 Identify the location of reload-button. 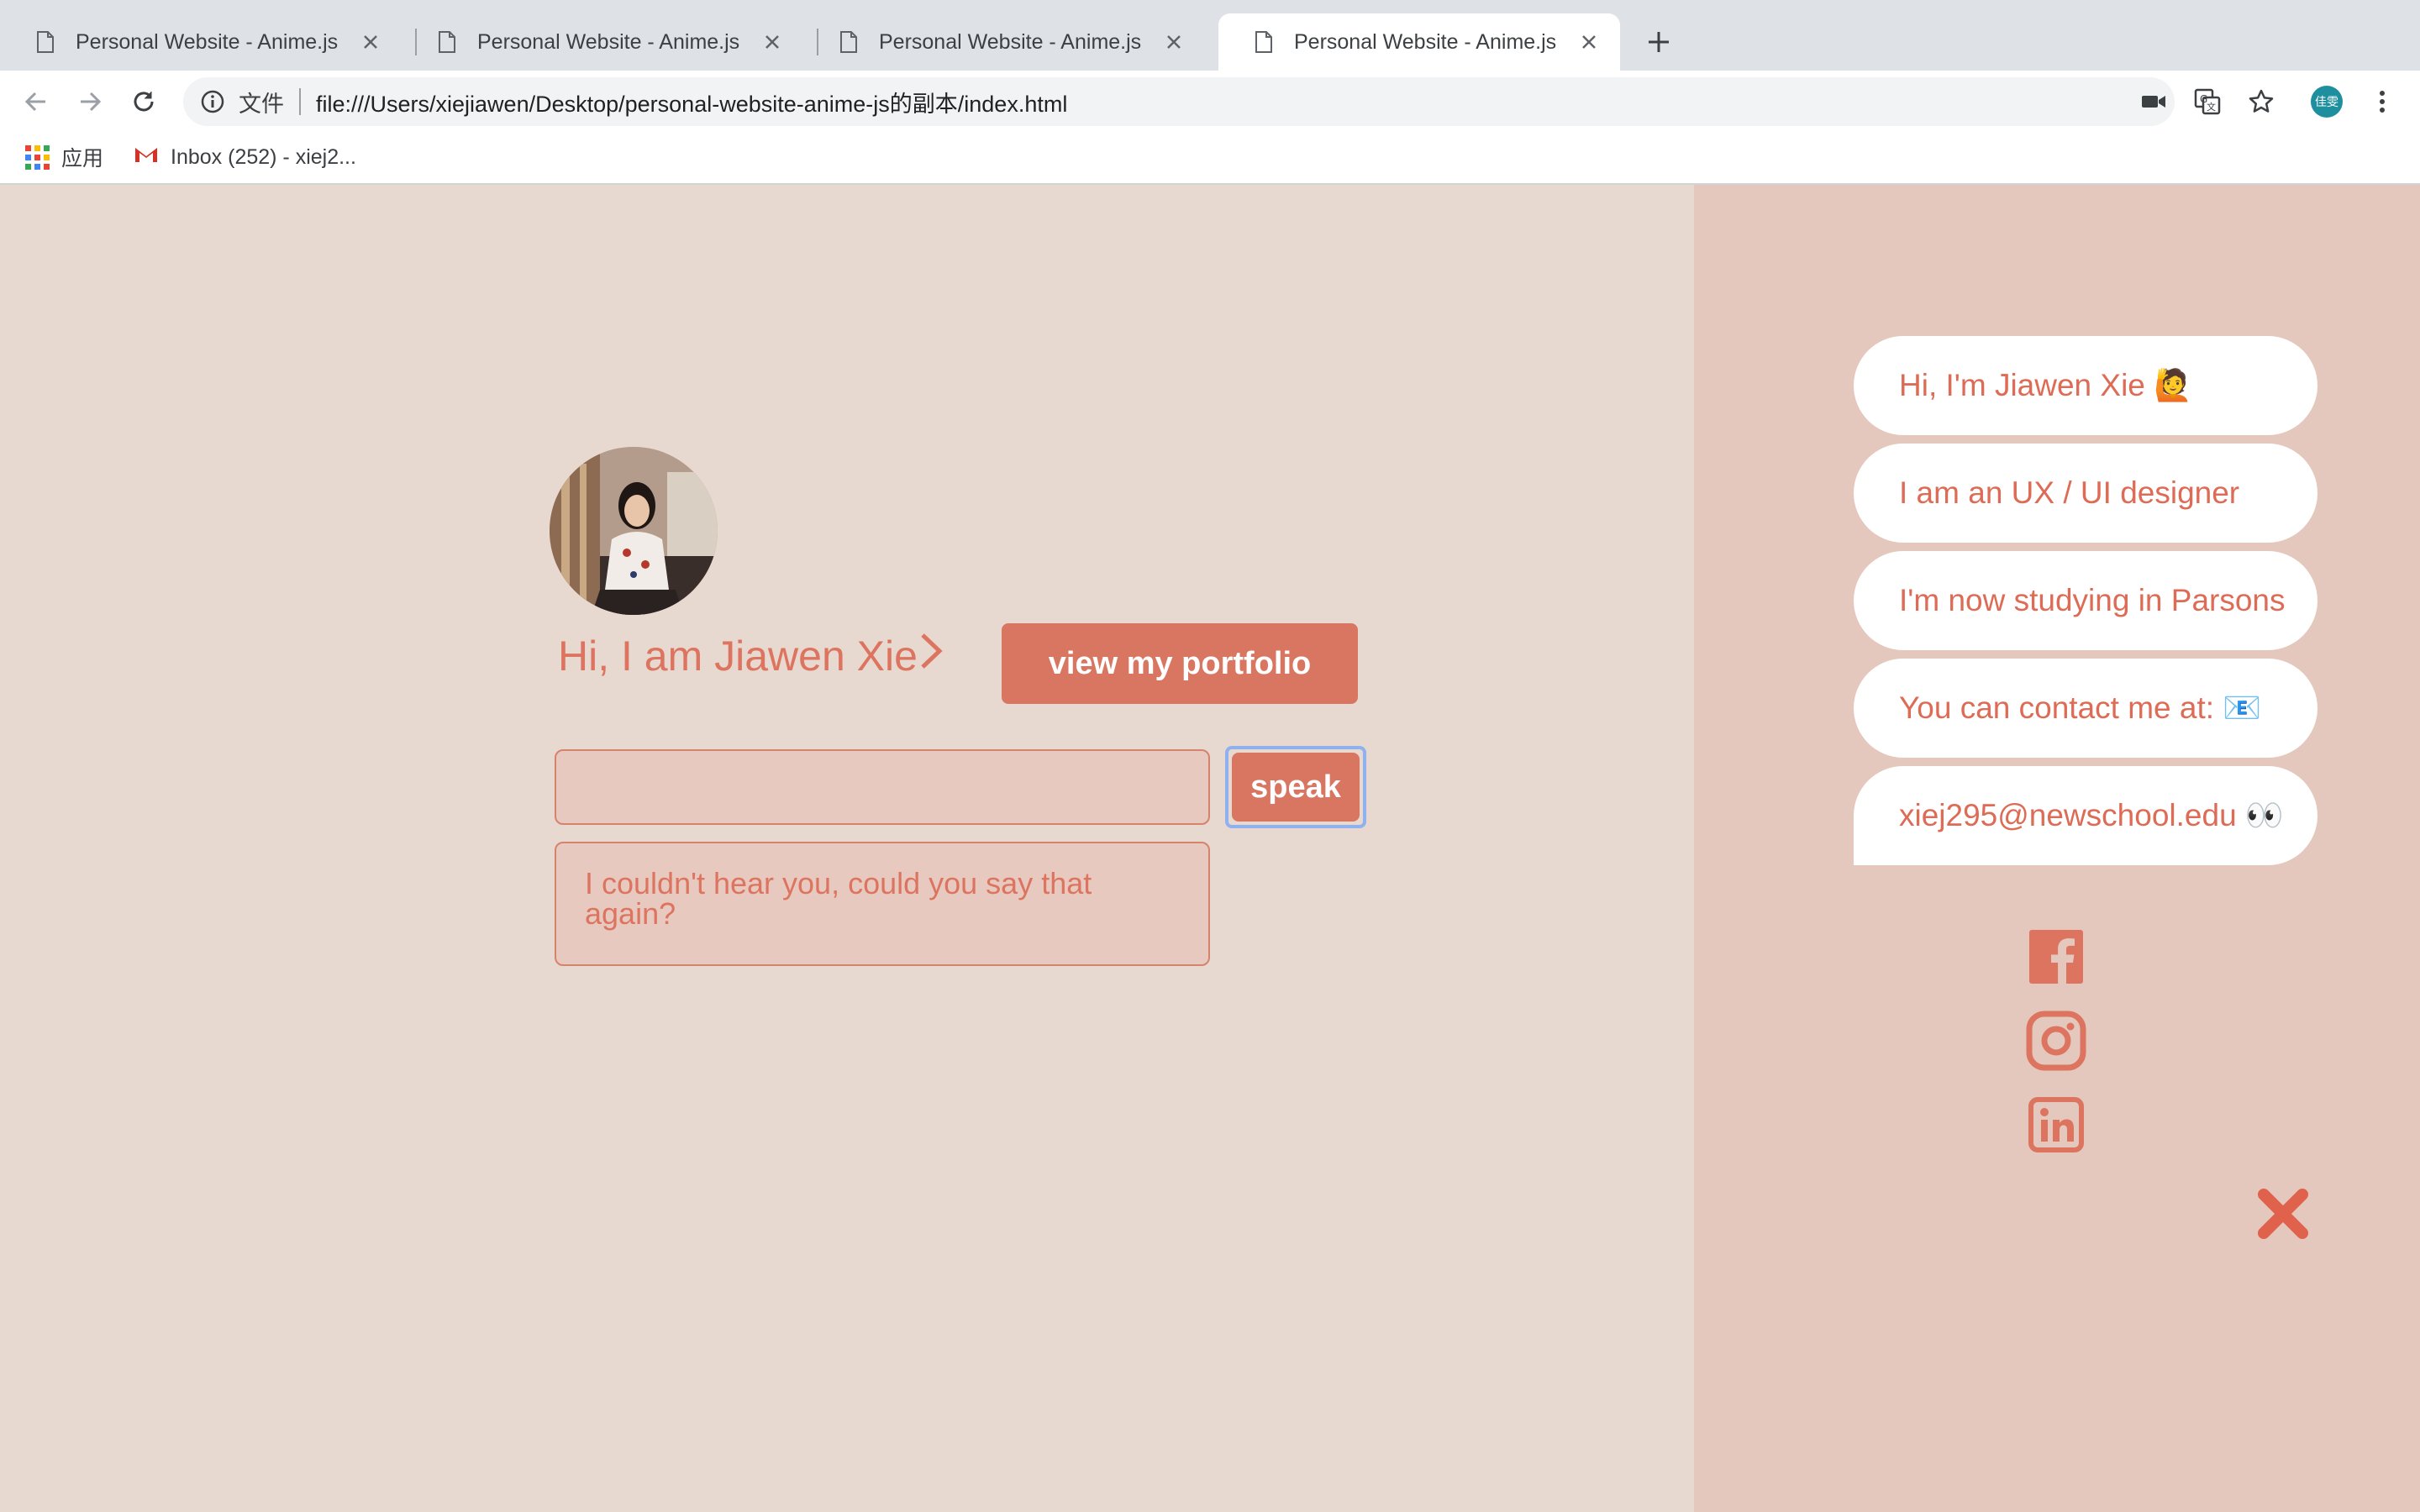
(144, 102).